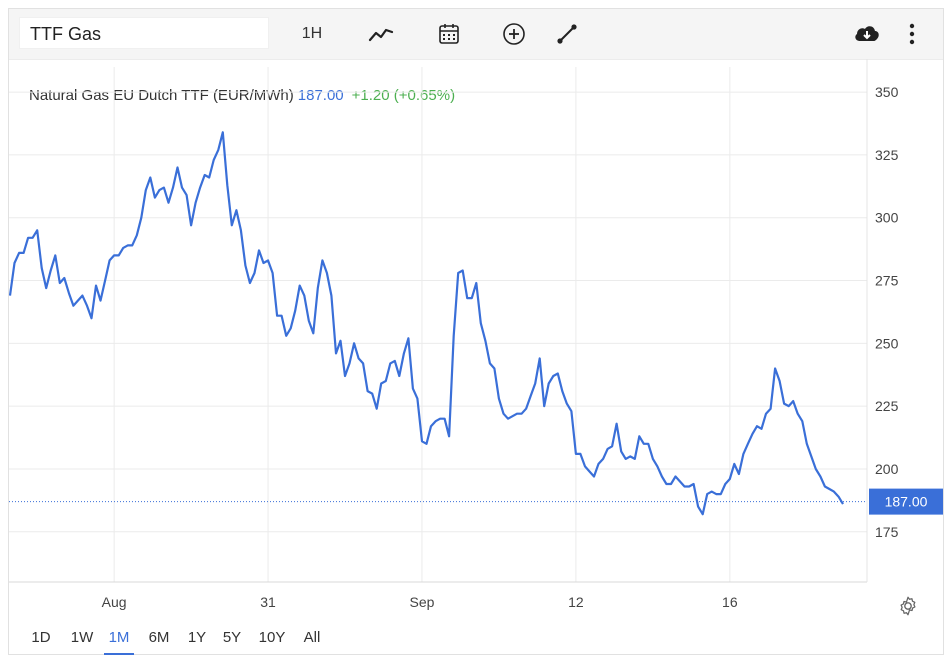 Image resolution: width=951 pixels, height=660 pixels. Describe the element at coordinates (887, 532) in the screenshot. I see `y-tick-label: 175` at that location.